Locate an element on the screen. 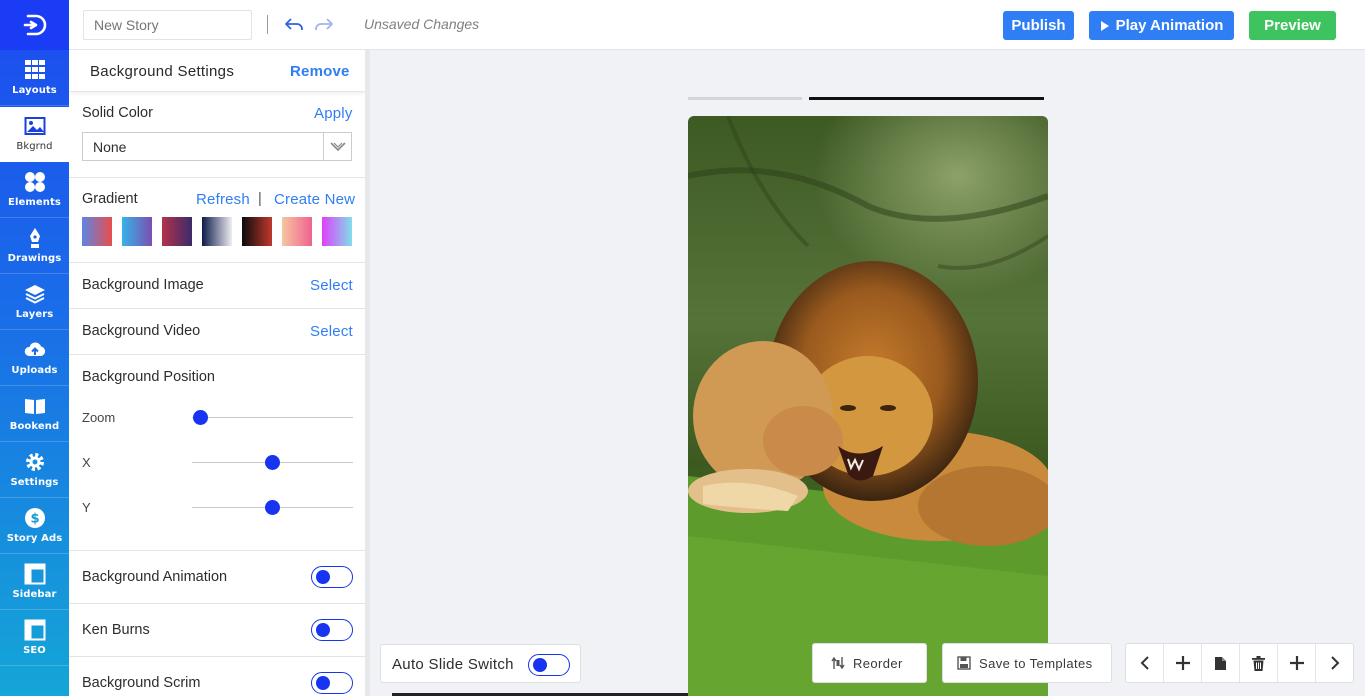 The width and height of the screenshot is (1365, 696). x-slider-thumb is located at coordinates (272, 462).